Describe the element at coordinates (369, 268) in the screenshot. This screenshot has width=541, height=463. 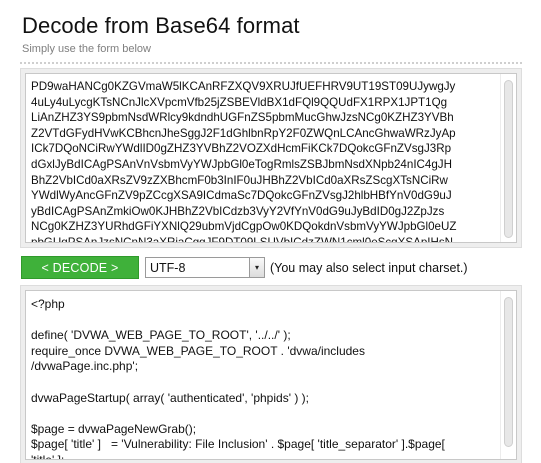
I see `charset-hint: (You may also select input charset.)` at that location.